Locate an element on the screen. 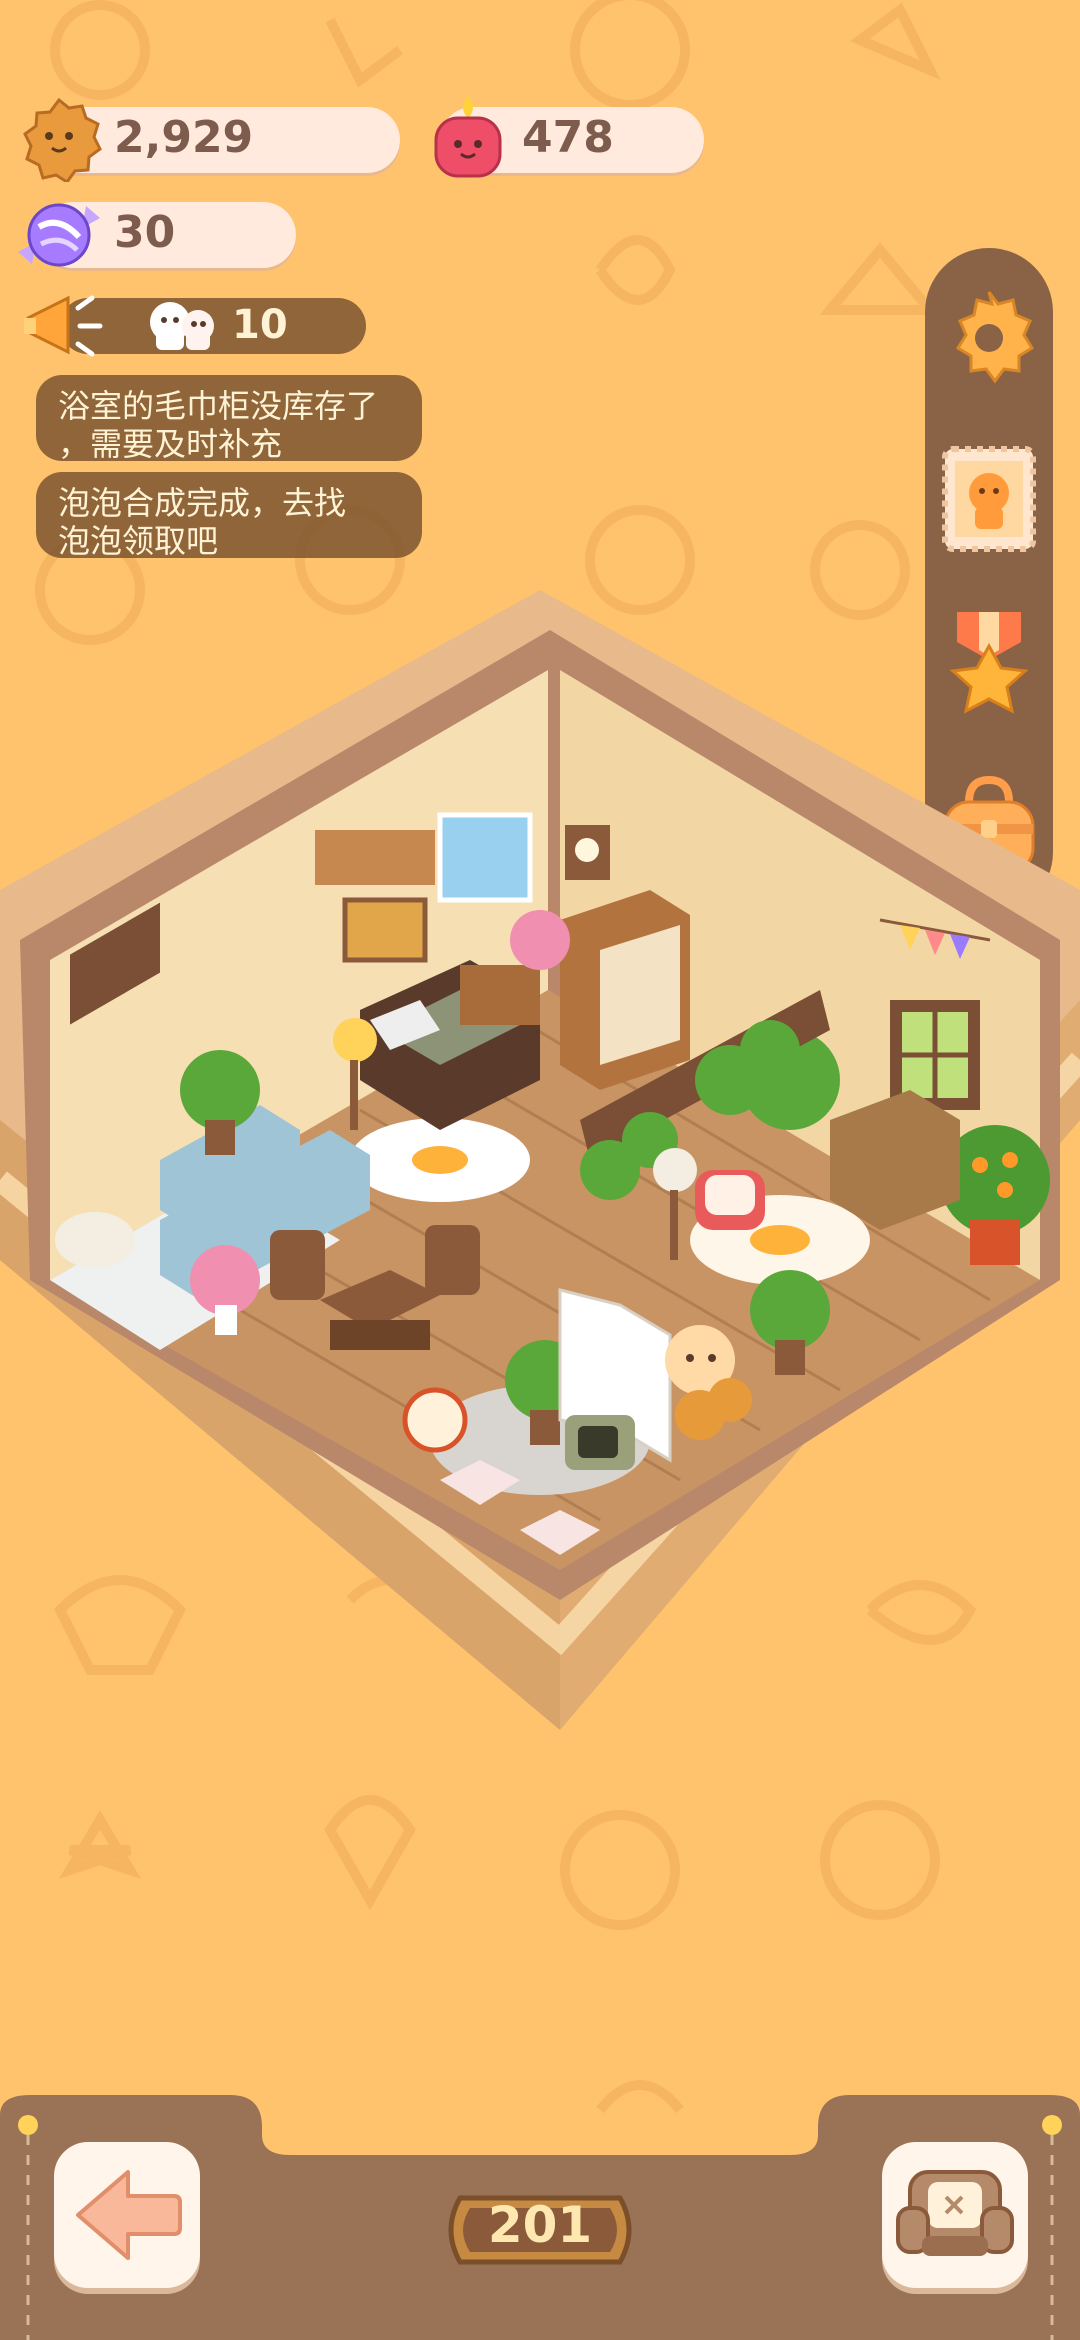 The height and width of the screenshot is (2340, 1080). desk-fan is located at coordinates (435, 1420).